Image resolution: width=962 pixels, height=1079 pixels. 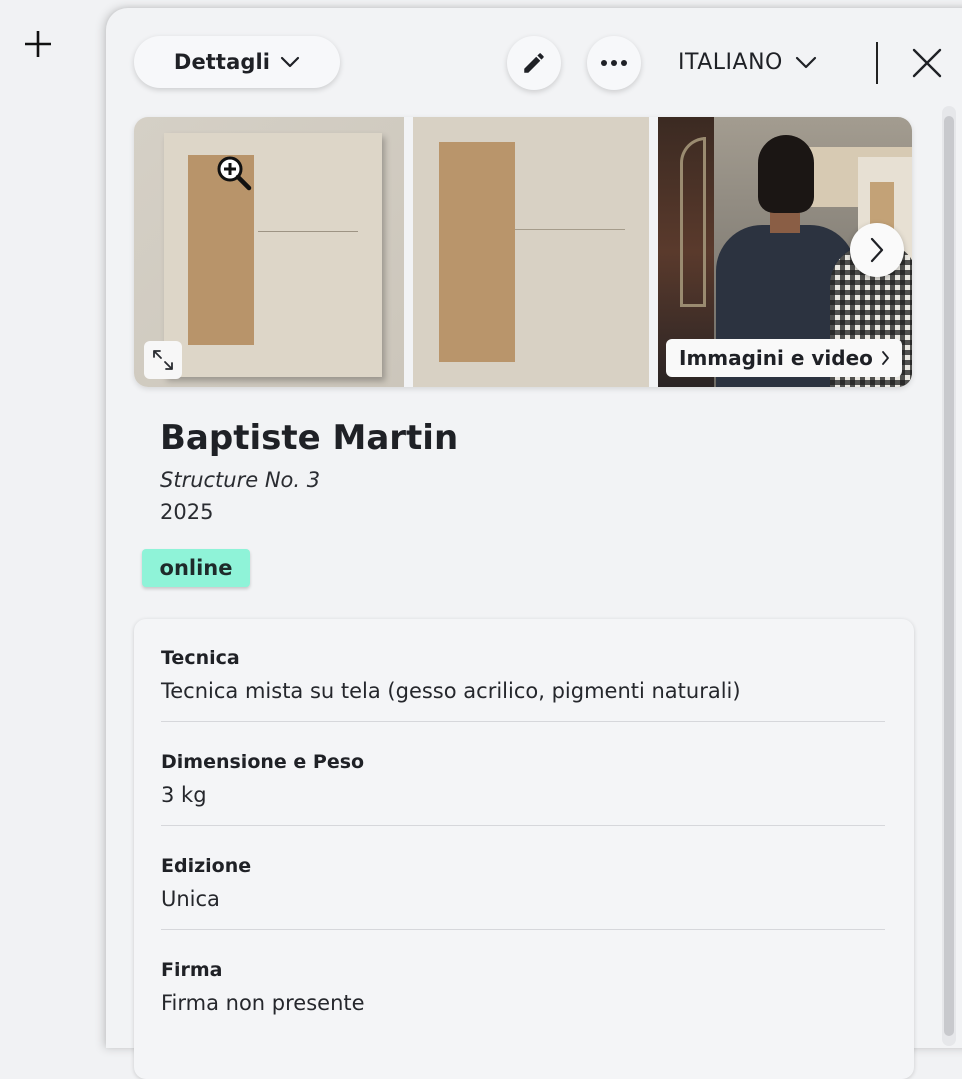 What do you see at coordinates (196, 568) in the screenshot?
I see `status-badge: online` at bounding box center [196, 568].